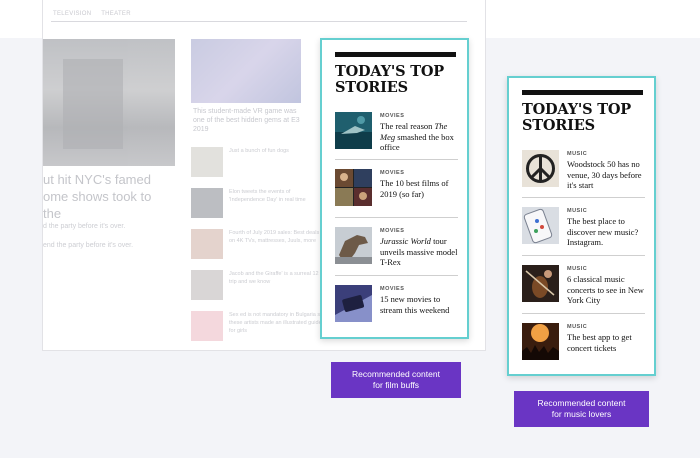 Image resolution: width=700 pixels, height=458 pixels. What do you see at coordinates (84, 226) in the screenshot?
I see `hero-subtext: d the party before it's over.` at bounding box center [84, 226].